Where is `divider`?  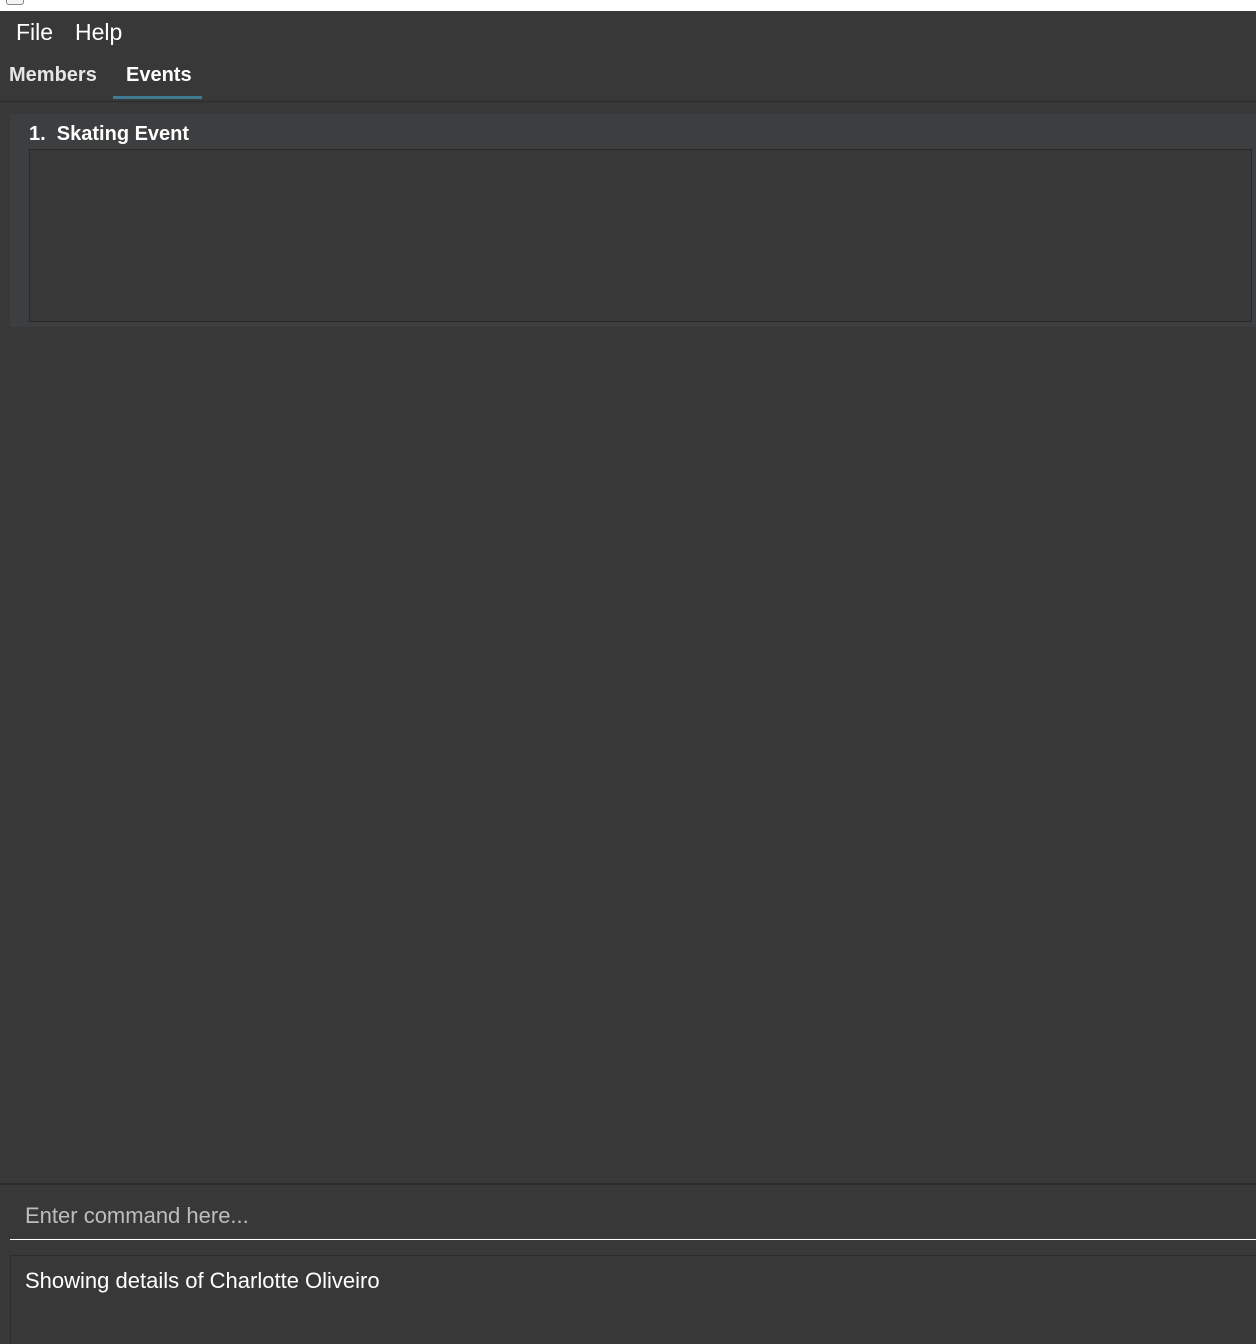 divider is located at coordinates (628, 1184).